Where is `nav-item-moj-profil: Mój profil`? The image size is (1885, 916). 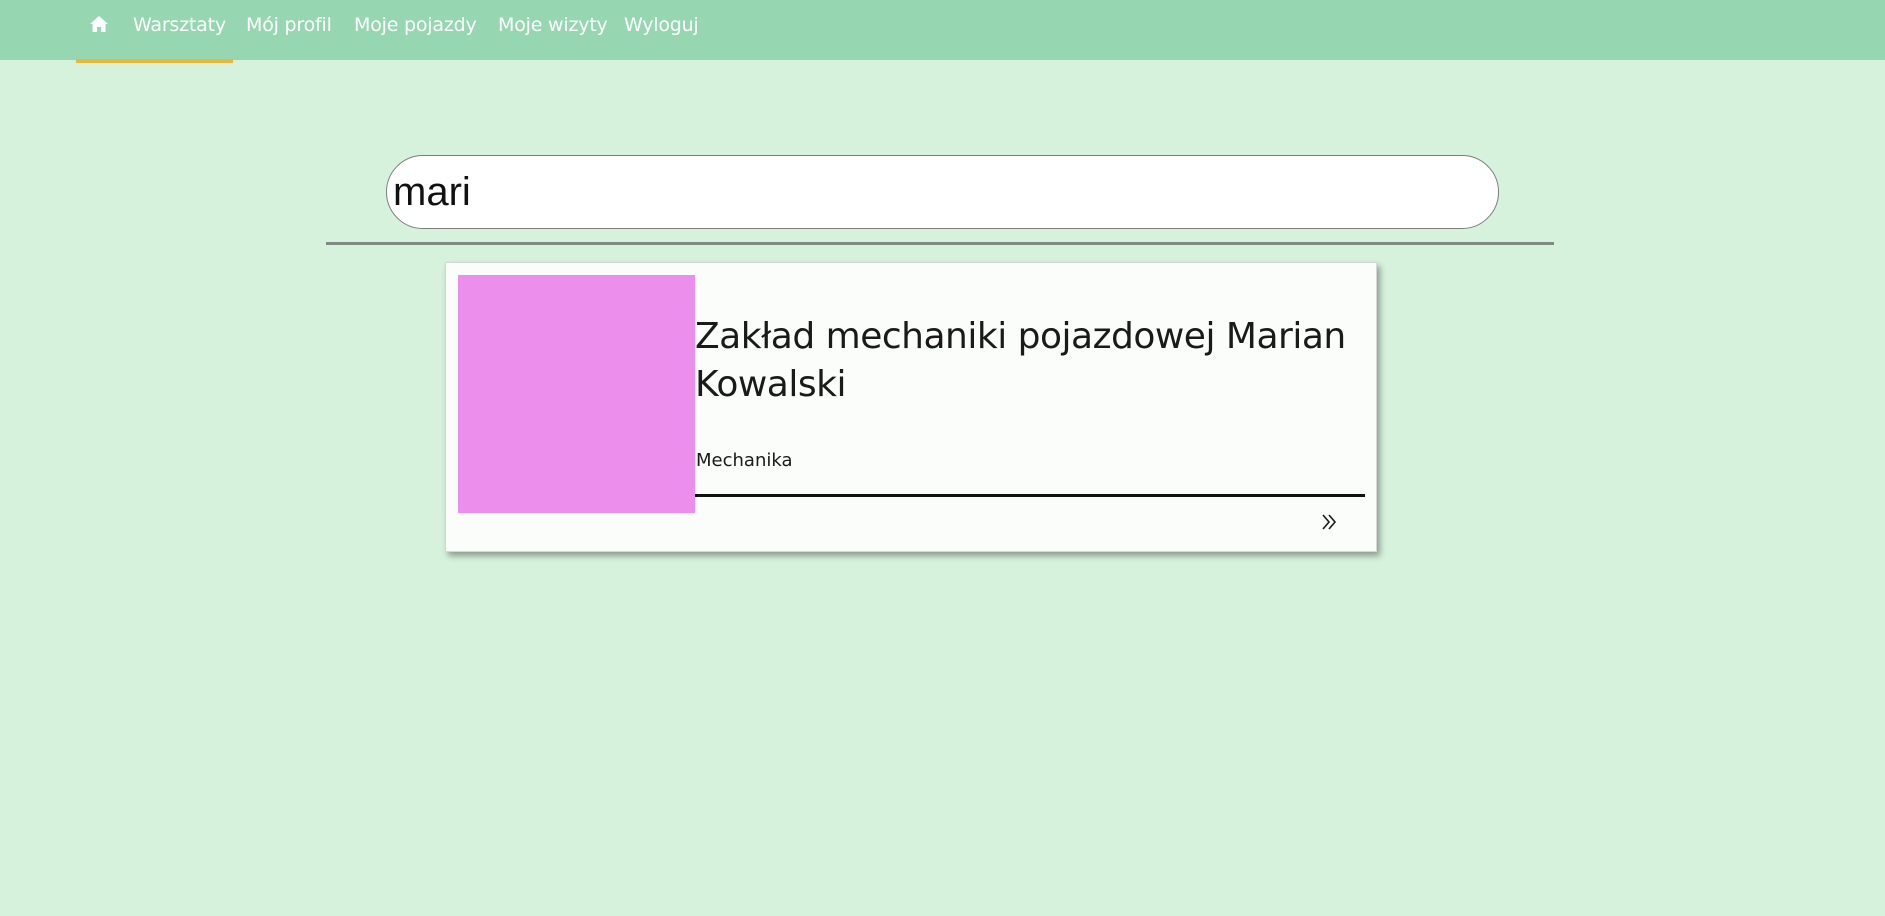
nav-item-moj-profil: Mój profil is located at coordinates (289, 25).